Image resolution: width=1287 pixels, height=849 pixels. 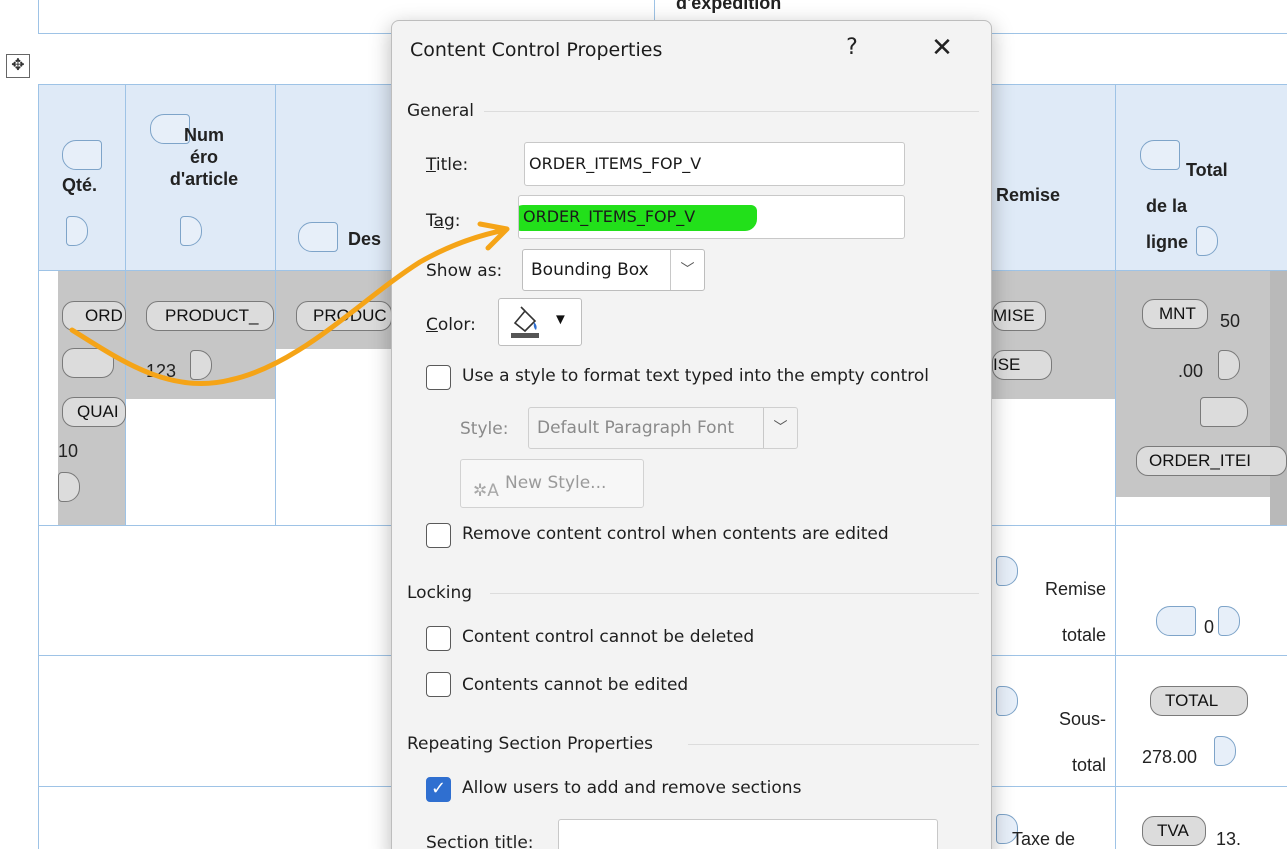 What do you see at coordinates (590, 270) in the screenshot?
I see `show-as-value: Bounding Box` at bounding box center [590, 270].